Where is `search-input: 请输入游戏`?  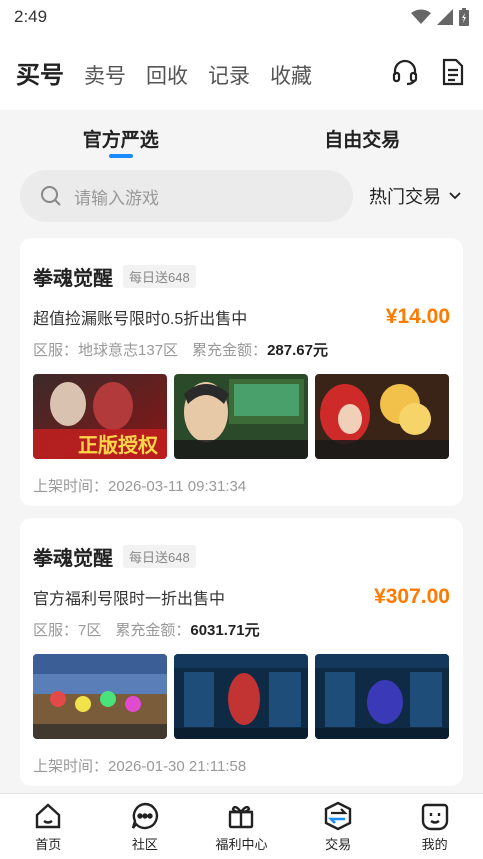
search-input: 请输入游戏 is located at coordinates (186, 196).